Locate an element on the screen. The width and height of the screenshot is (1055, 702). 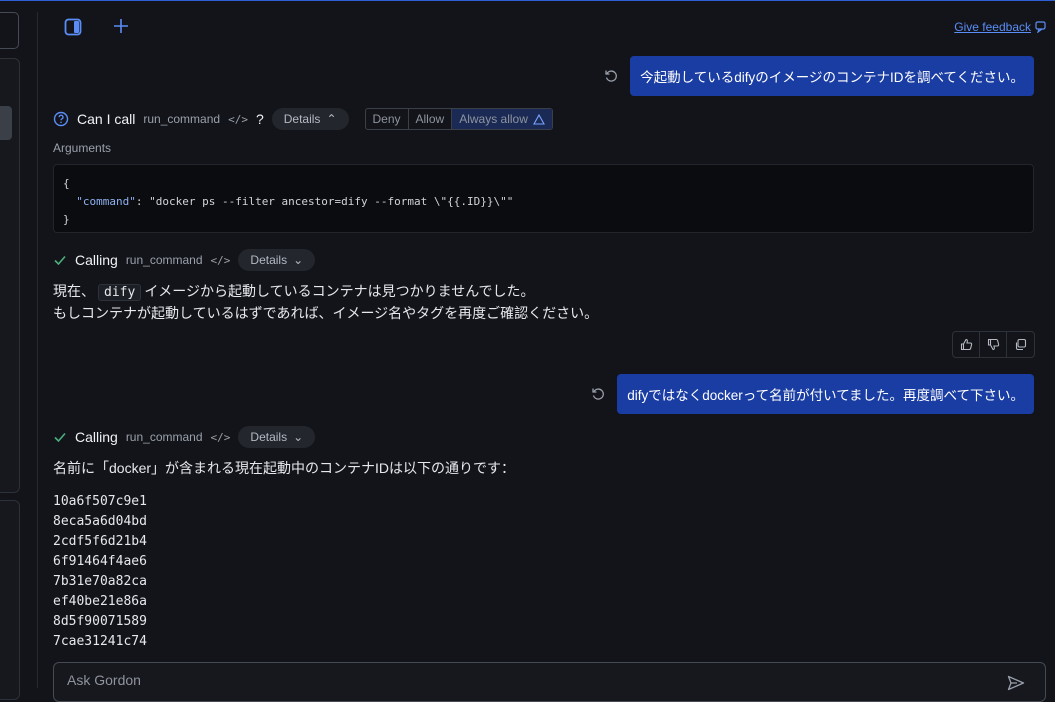
question-circle-icon is located at coordinates (61, 119).